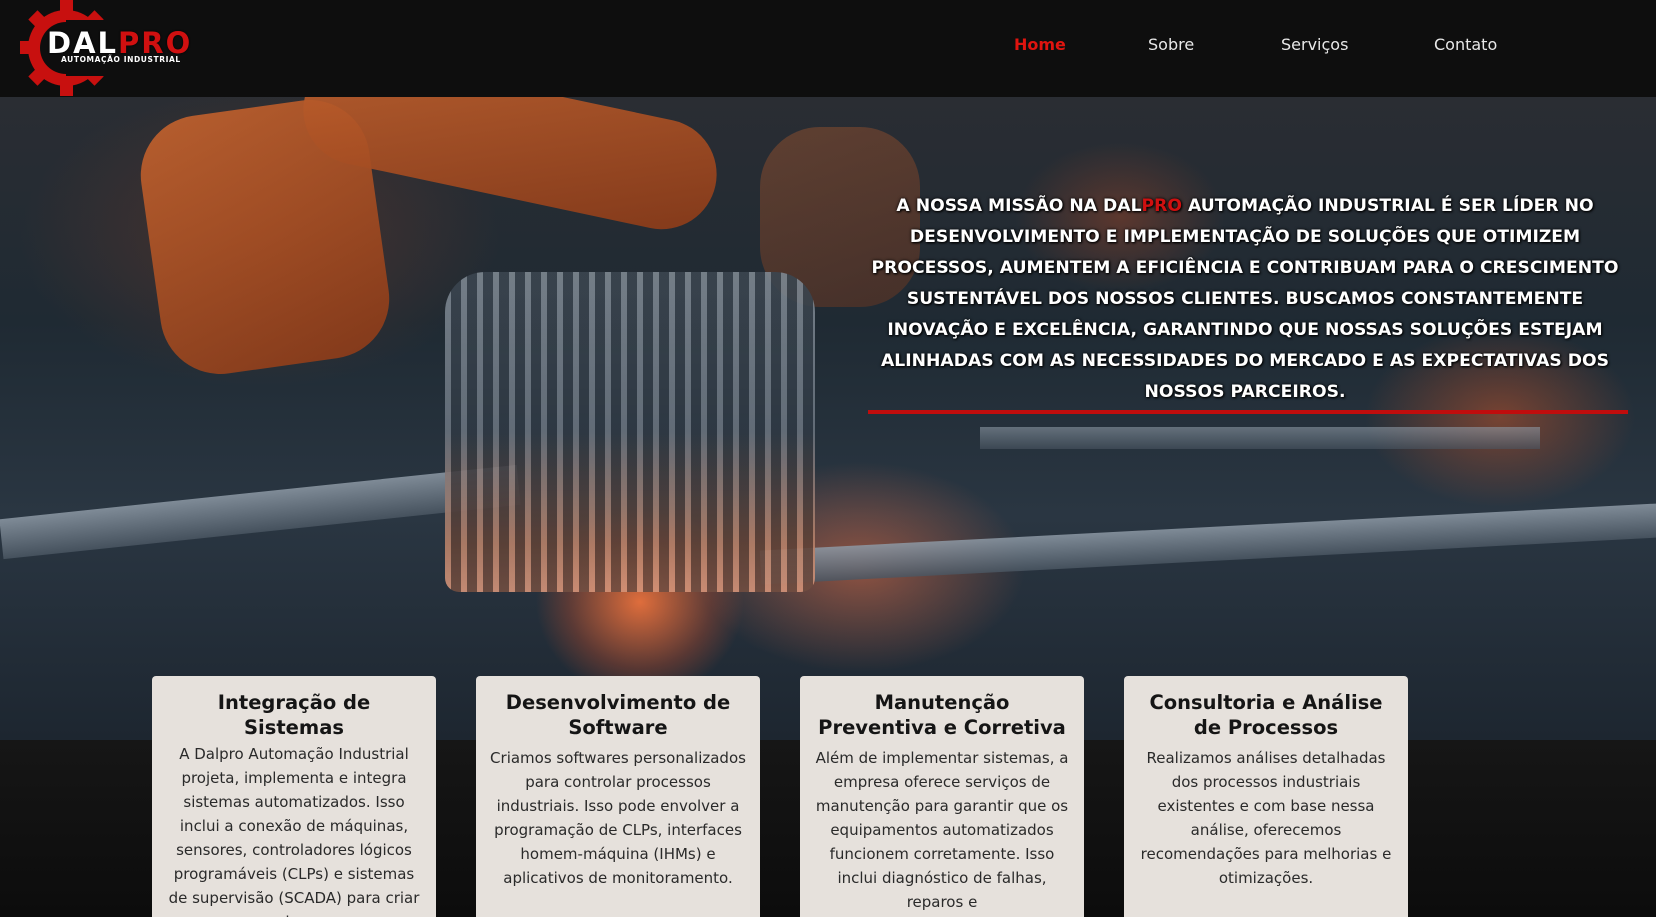  Describe the element at coordinates (1248, 412) in the screenshot. I see `mission-underline` at that location.